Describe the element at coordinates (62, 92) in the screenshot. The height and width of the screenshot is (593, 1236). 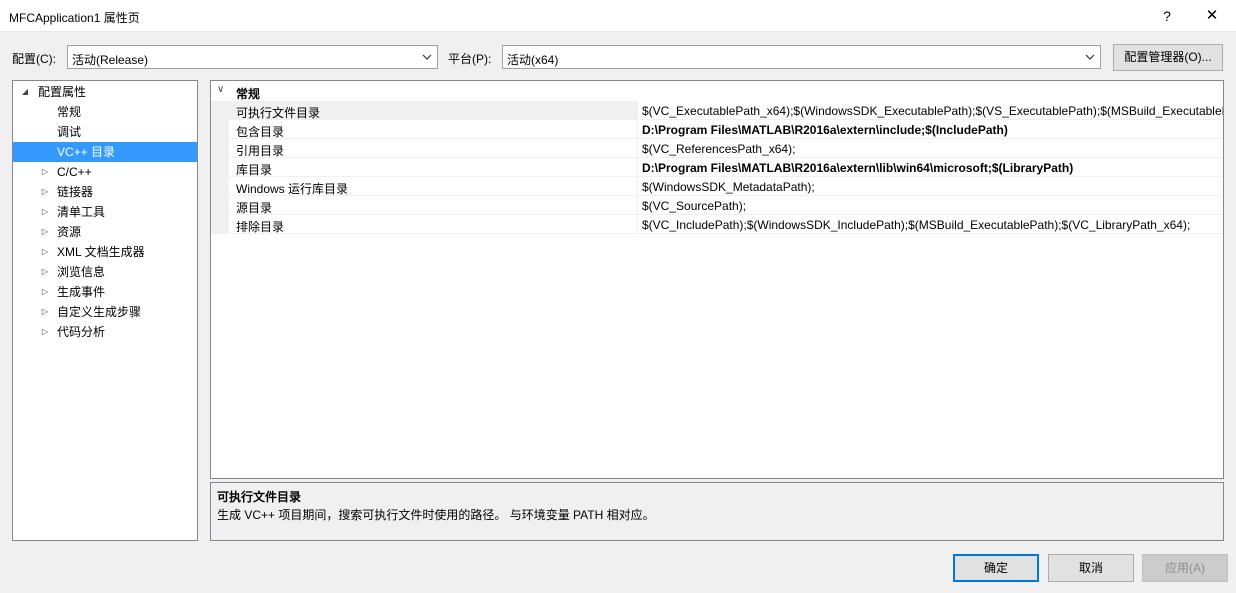
I see `tree-root-label: 配置属性` at that location.